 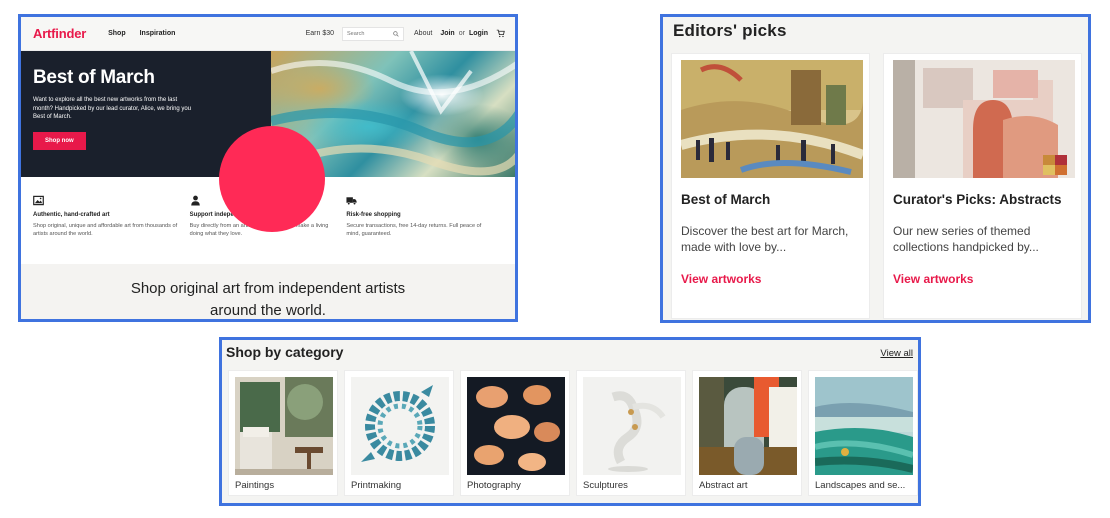 I want to click on printmaking-thumbnail, so click(x=400, y=426).